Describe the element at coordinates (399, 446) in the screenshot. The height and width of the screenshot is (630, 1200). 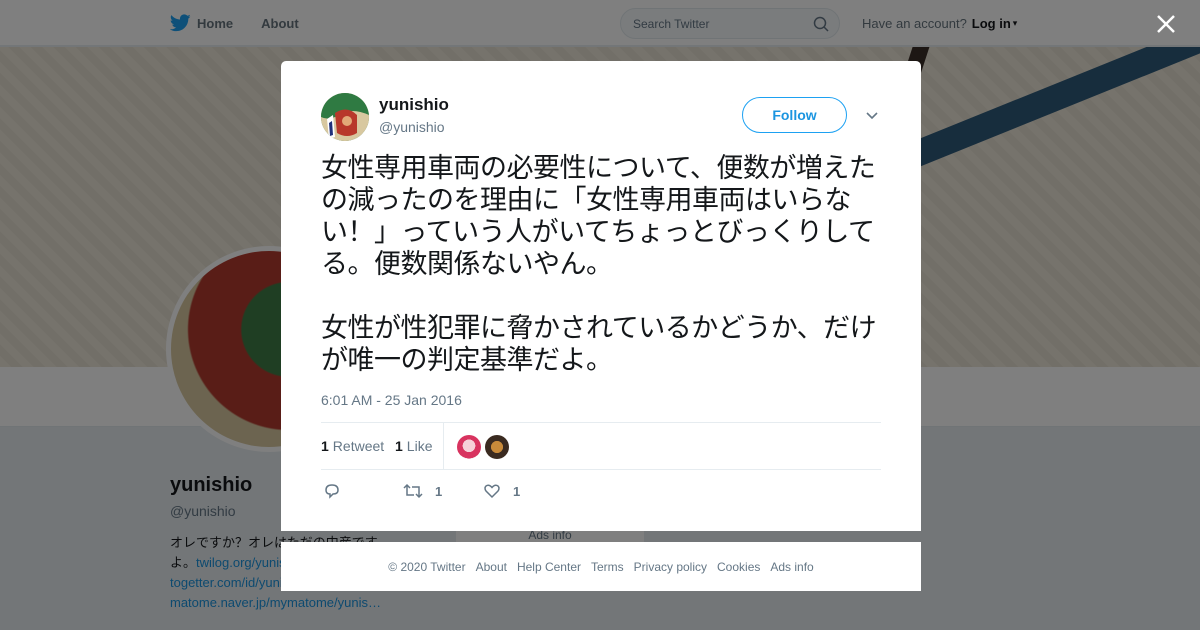
I see `like-stat-count: 1` at that location.